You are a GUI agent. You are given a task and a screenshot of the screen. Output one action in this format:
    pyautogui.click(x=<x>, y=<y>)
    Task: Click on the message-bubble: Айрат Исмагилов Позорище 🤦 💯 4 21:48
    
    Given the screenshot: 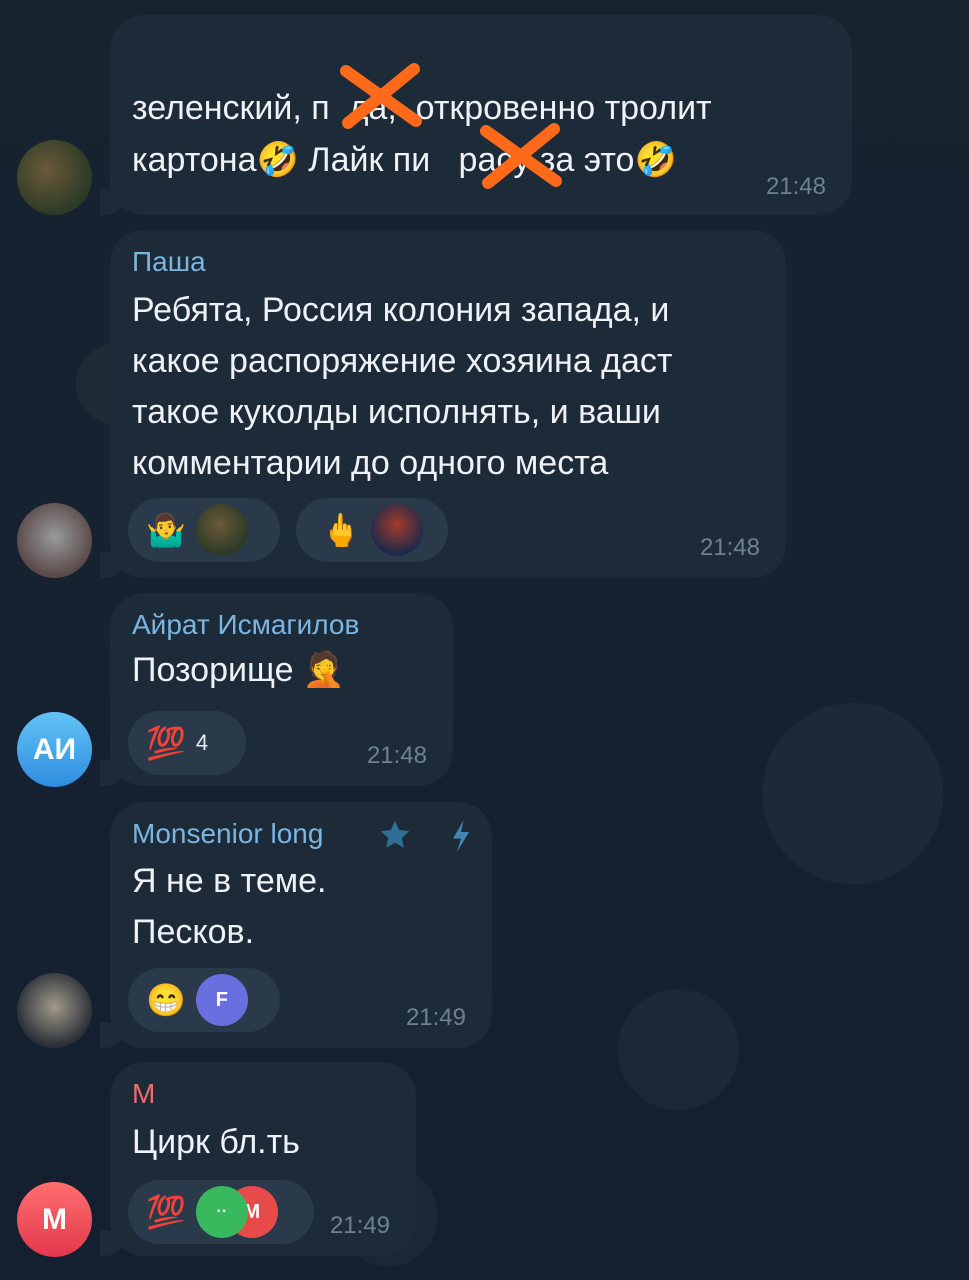 What is the action you would take?
    pyautogui.click(x=276, y=689)
    